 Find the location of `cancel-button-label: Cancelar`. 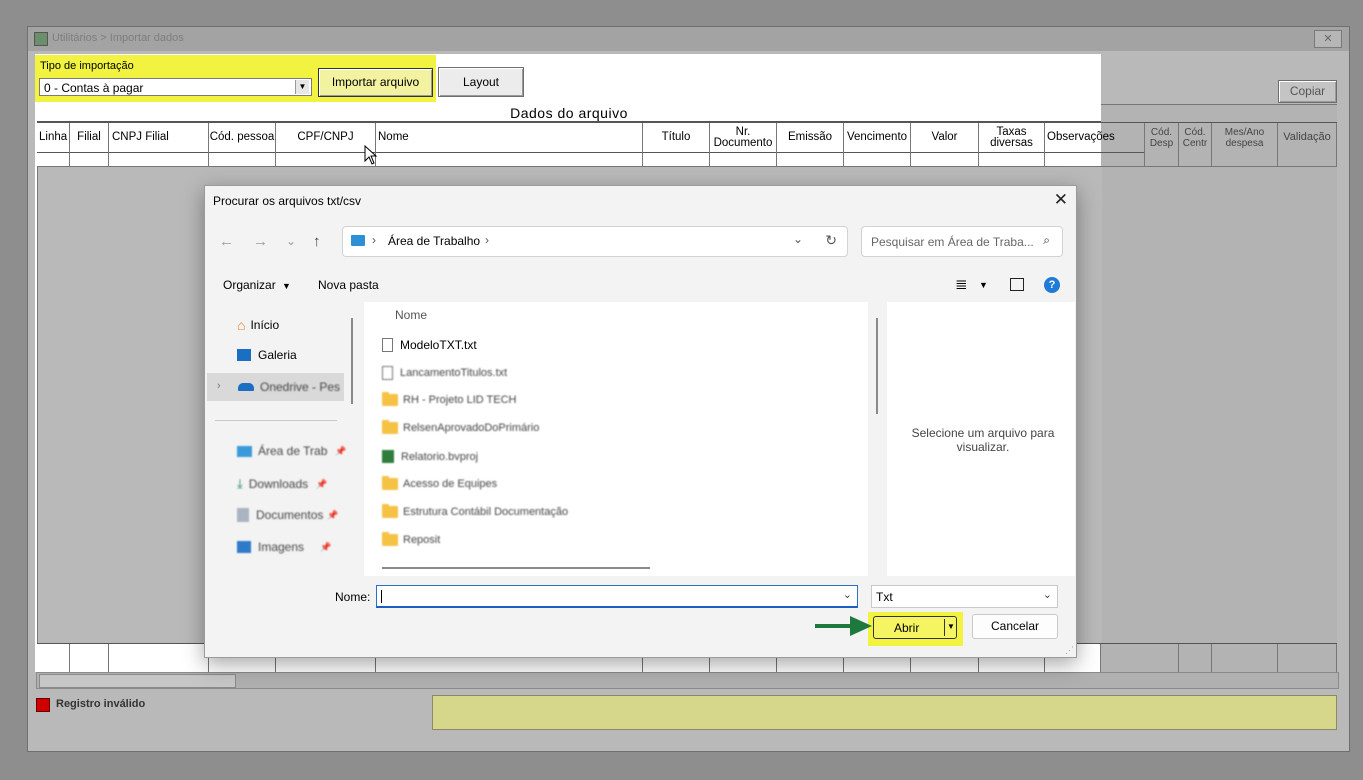

cancel-button-label: Cancelar is located at coordinates (1015, 626).